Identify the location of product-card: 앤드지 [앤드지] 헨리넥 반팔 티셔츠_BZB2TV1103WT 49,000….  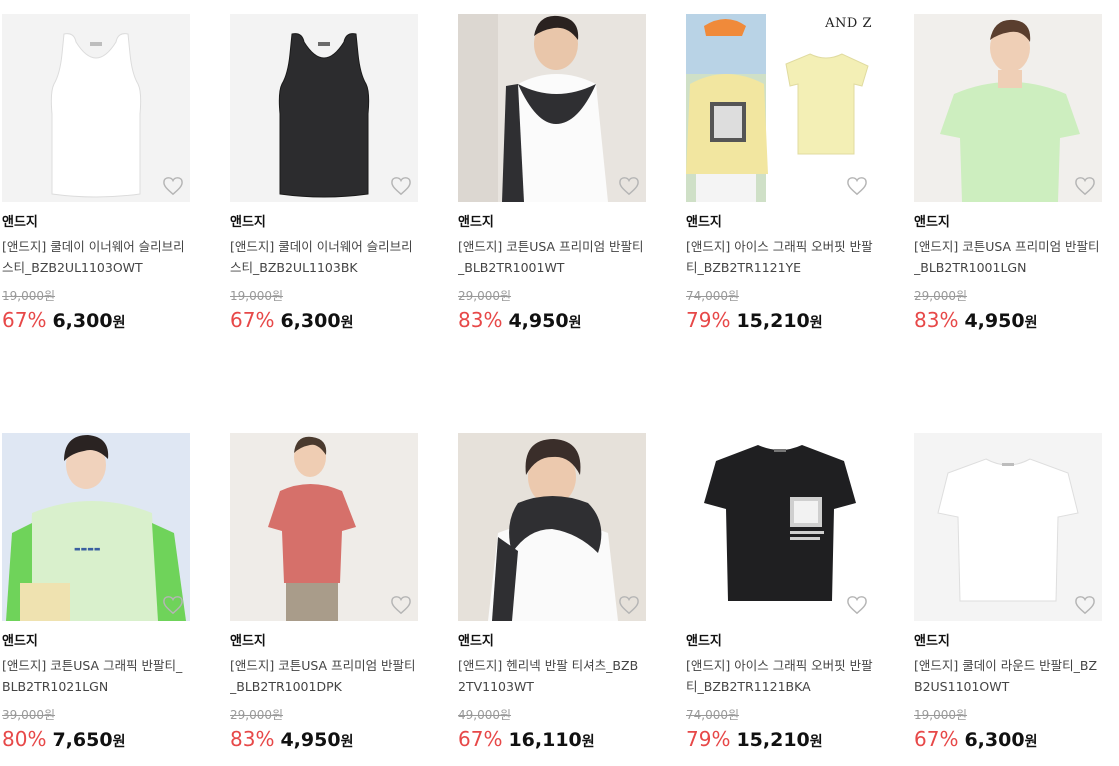
(552, 592).